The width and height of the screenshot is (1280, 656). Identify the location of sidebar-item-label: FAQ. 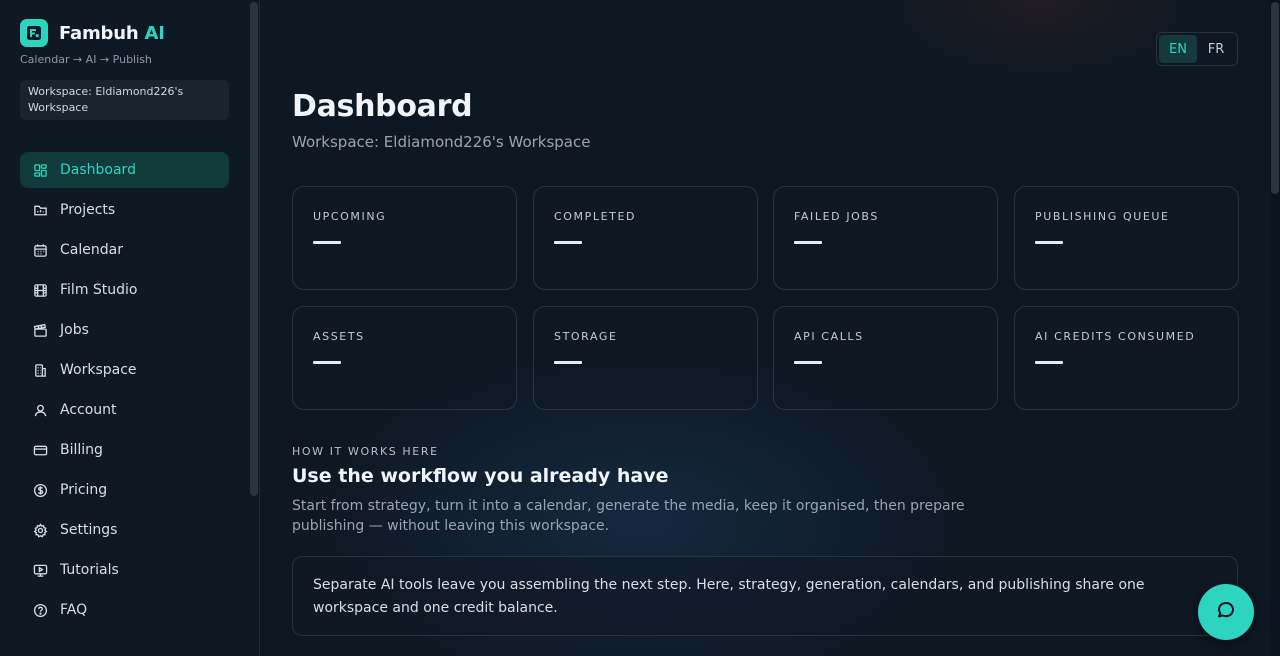
(74, 610).